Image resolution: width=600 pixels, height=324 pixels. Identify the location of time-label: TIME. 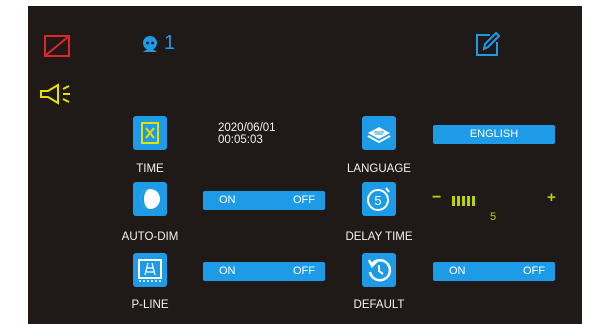
(150, 169).